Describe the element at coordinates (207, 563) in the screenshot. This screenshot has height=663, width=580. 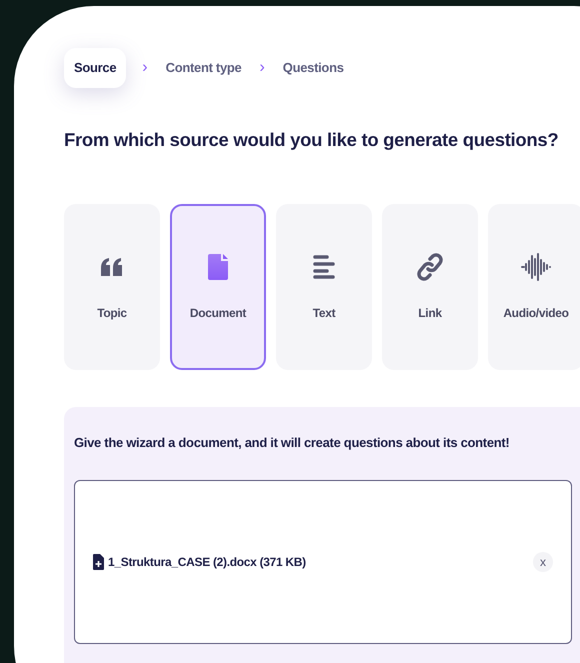
I see `file-name: 1_Struktura_CASE (2).docx (371 KB)` at that location.